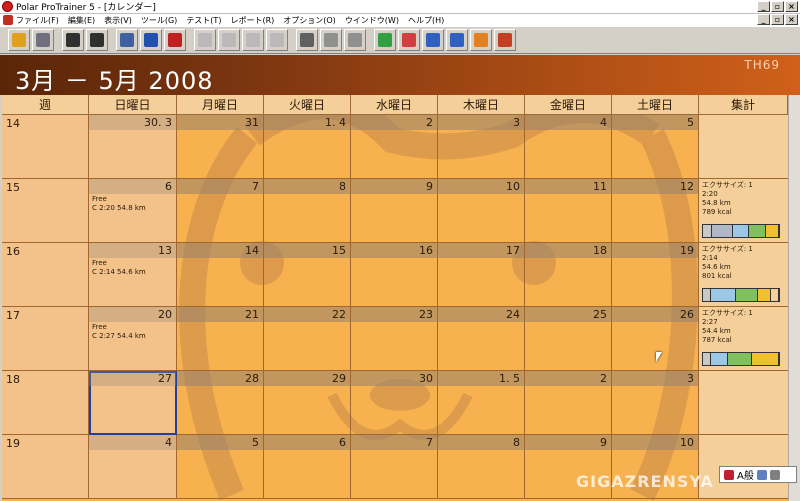  What do you see at coordinates (45, 147) in the screenshot?
I see `week-number-cell: 14` at bounding box center [45, 147].